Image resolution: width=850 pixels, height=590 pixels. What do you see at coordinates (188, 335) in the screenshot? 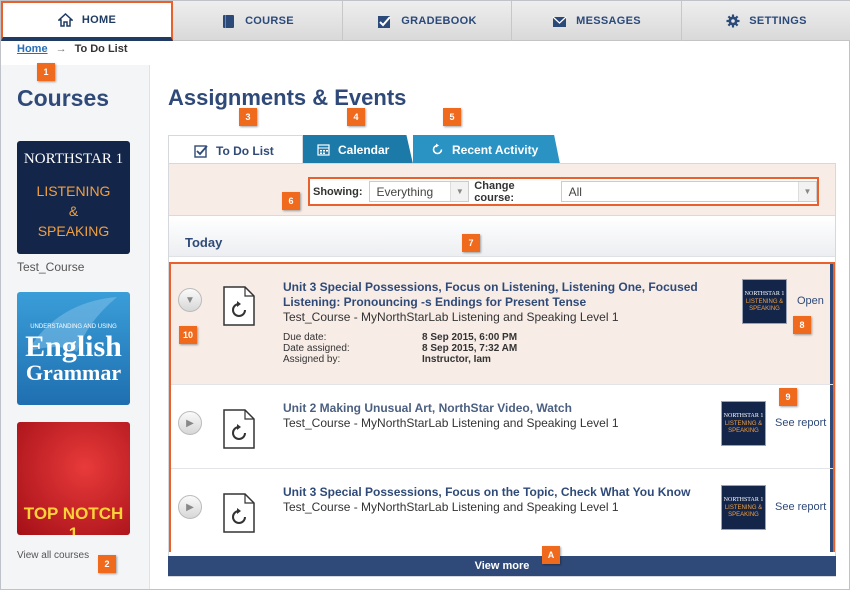
I see `callout-badge-10: 10` at bounding box center [188, 335].